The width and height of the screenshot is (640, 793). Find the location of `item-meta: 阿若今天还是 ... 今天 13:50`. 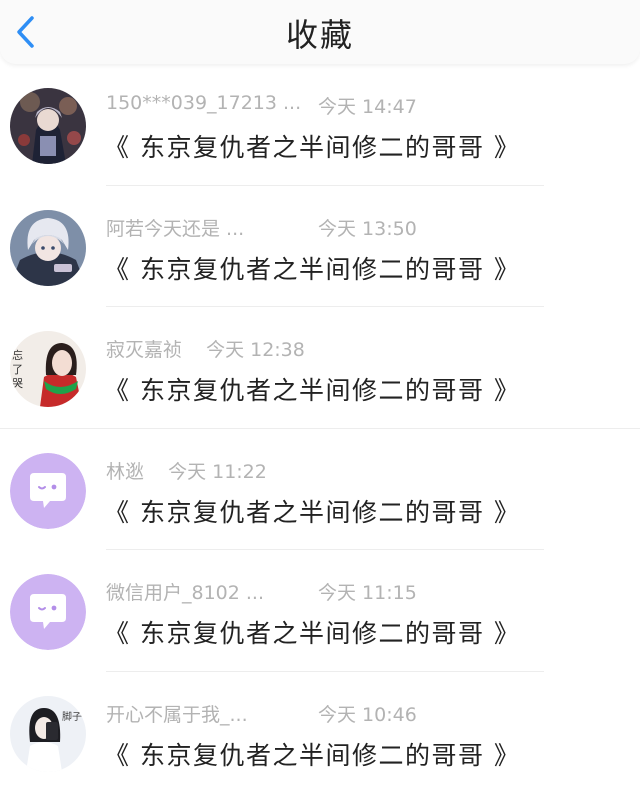

item-meta: 阿若今天还是 ... 今天 13:50 is located at coordinates (316, 226).